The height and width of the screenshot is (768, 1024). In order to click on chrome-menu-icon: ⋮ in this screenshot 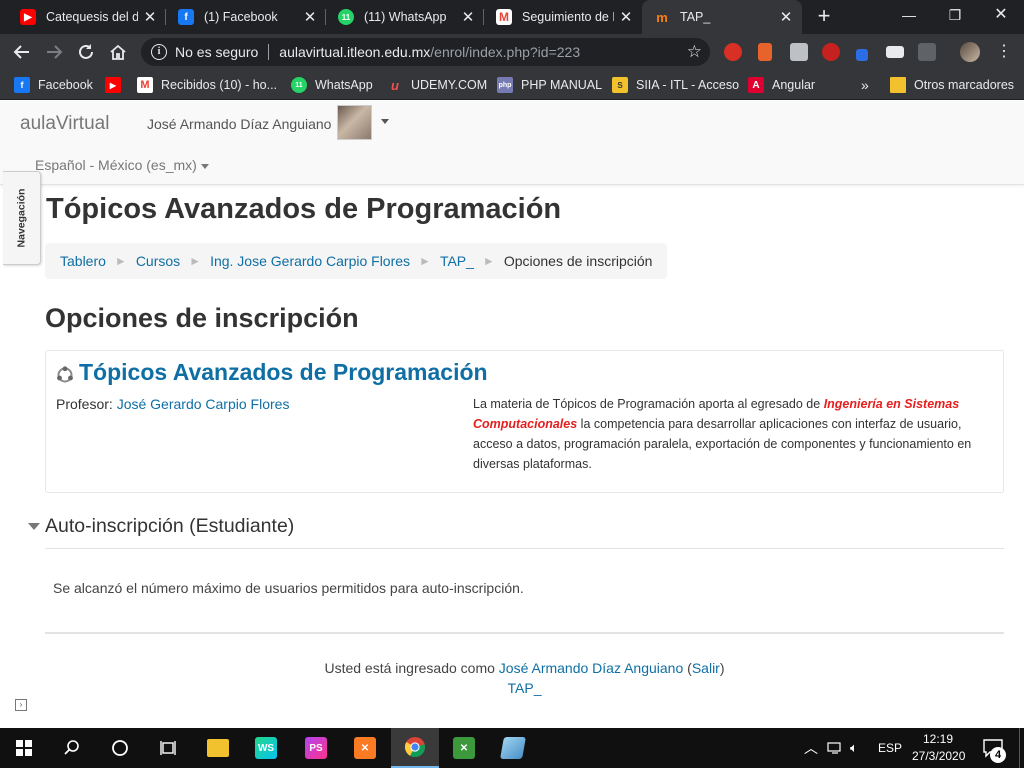, I will do `click(1004, 52)`.